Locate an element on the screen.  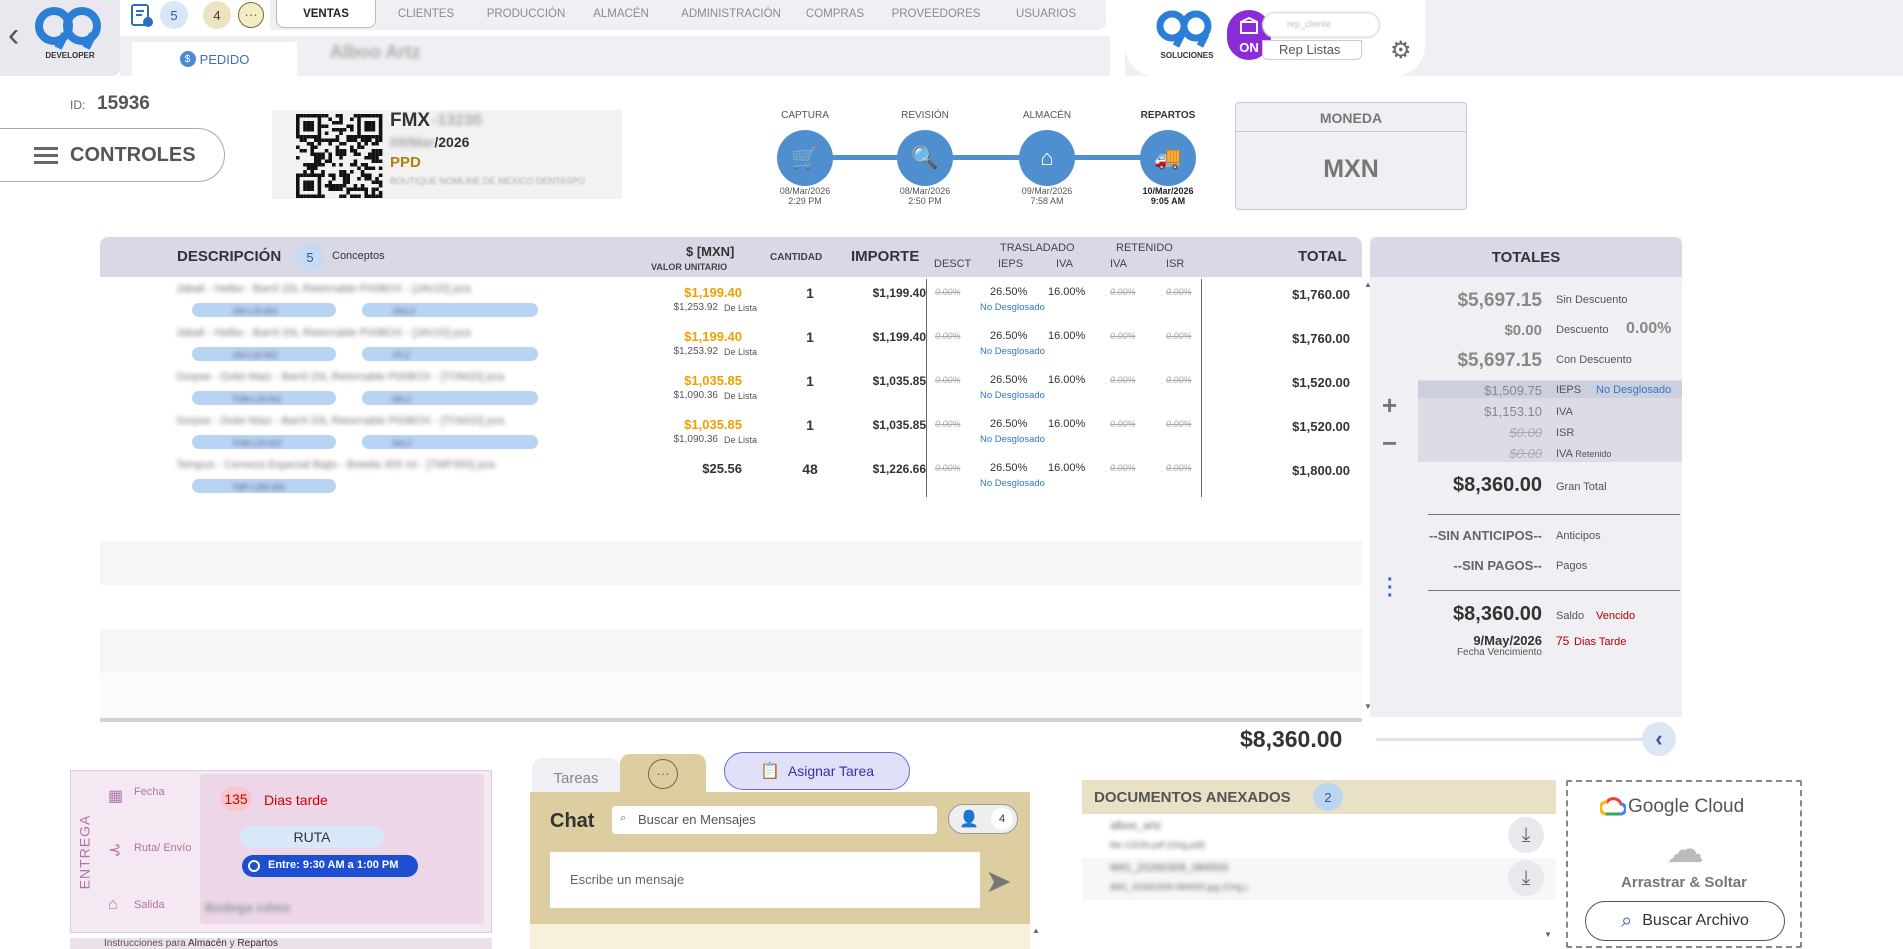
message-input: Escribe un mensaje is located at coordinates (765, 880).